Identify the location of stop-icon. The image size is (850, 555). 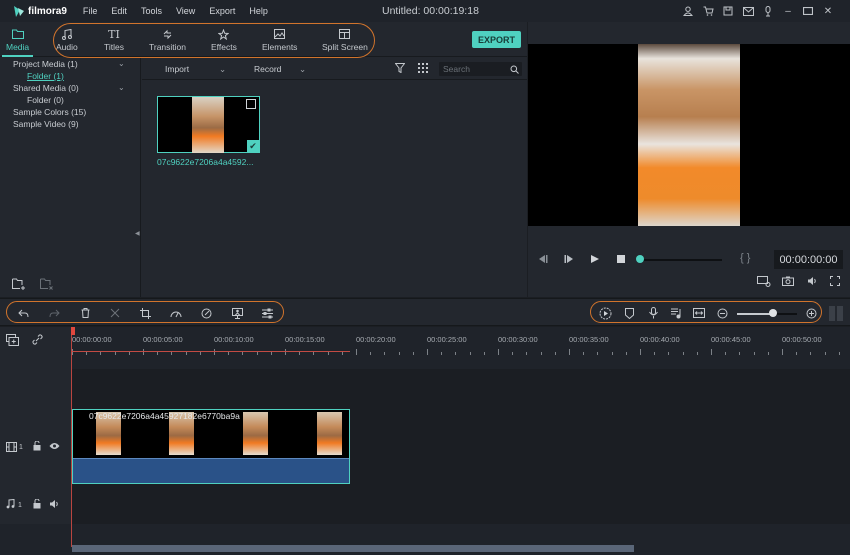
(621, 260).